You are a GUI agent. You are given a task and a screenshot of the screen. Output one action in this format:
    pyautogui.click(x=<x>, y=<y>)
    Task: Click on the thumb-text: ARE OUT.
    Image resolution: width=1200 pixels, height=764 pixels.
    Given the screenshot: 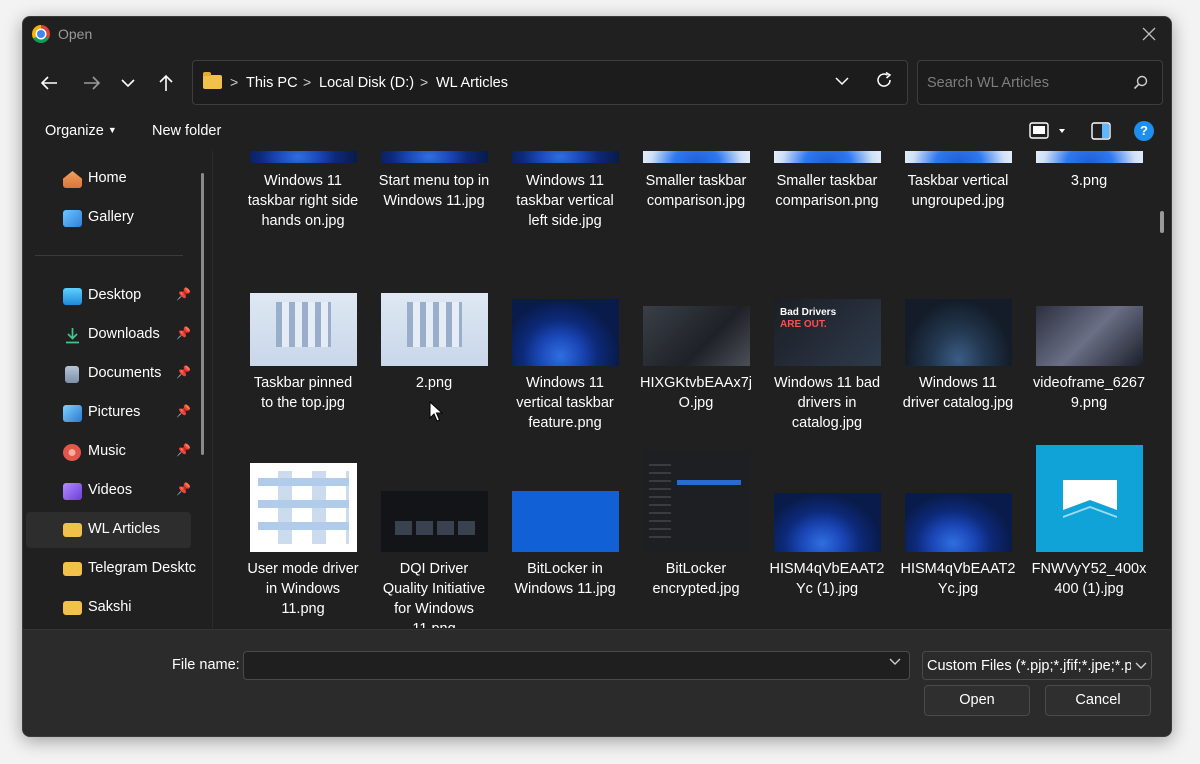 What is the action you would take?
    pyautogui.click(x=803, y=324)
    